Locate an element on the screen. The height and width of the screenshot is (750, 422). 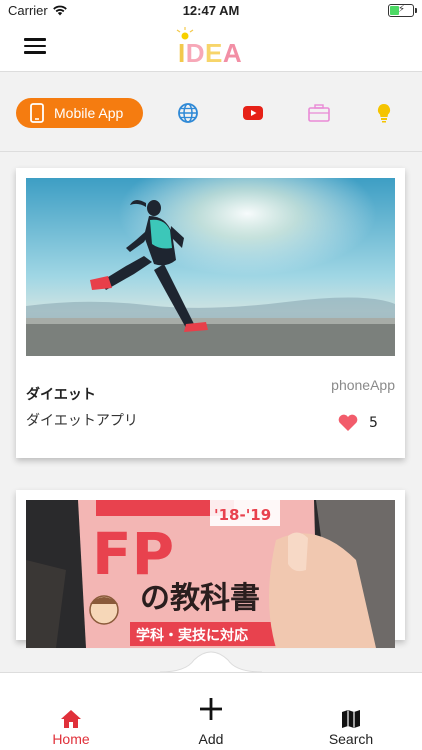
map-icon is located at coordinates (351, 719).